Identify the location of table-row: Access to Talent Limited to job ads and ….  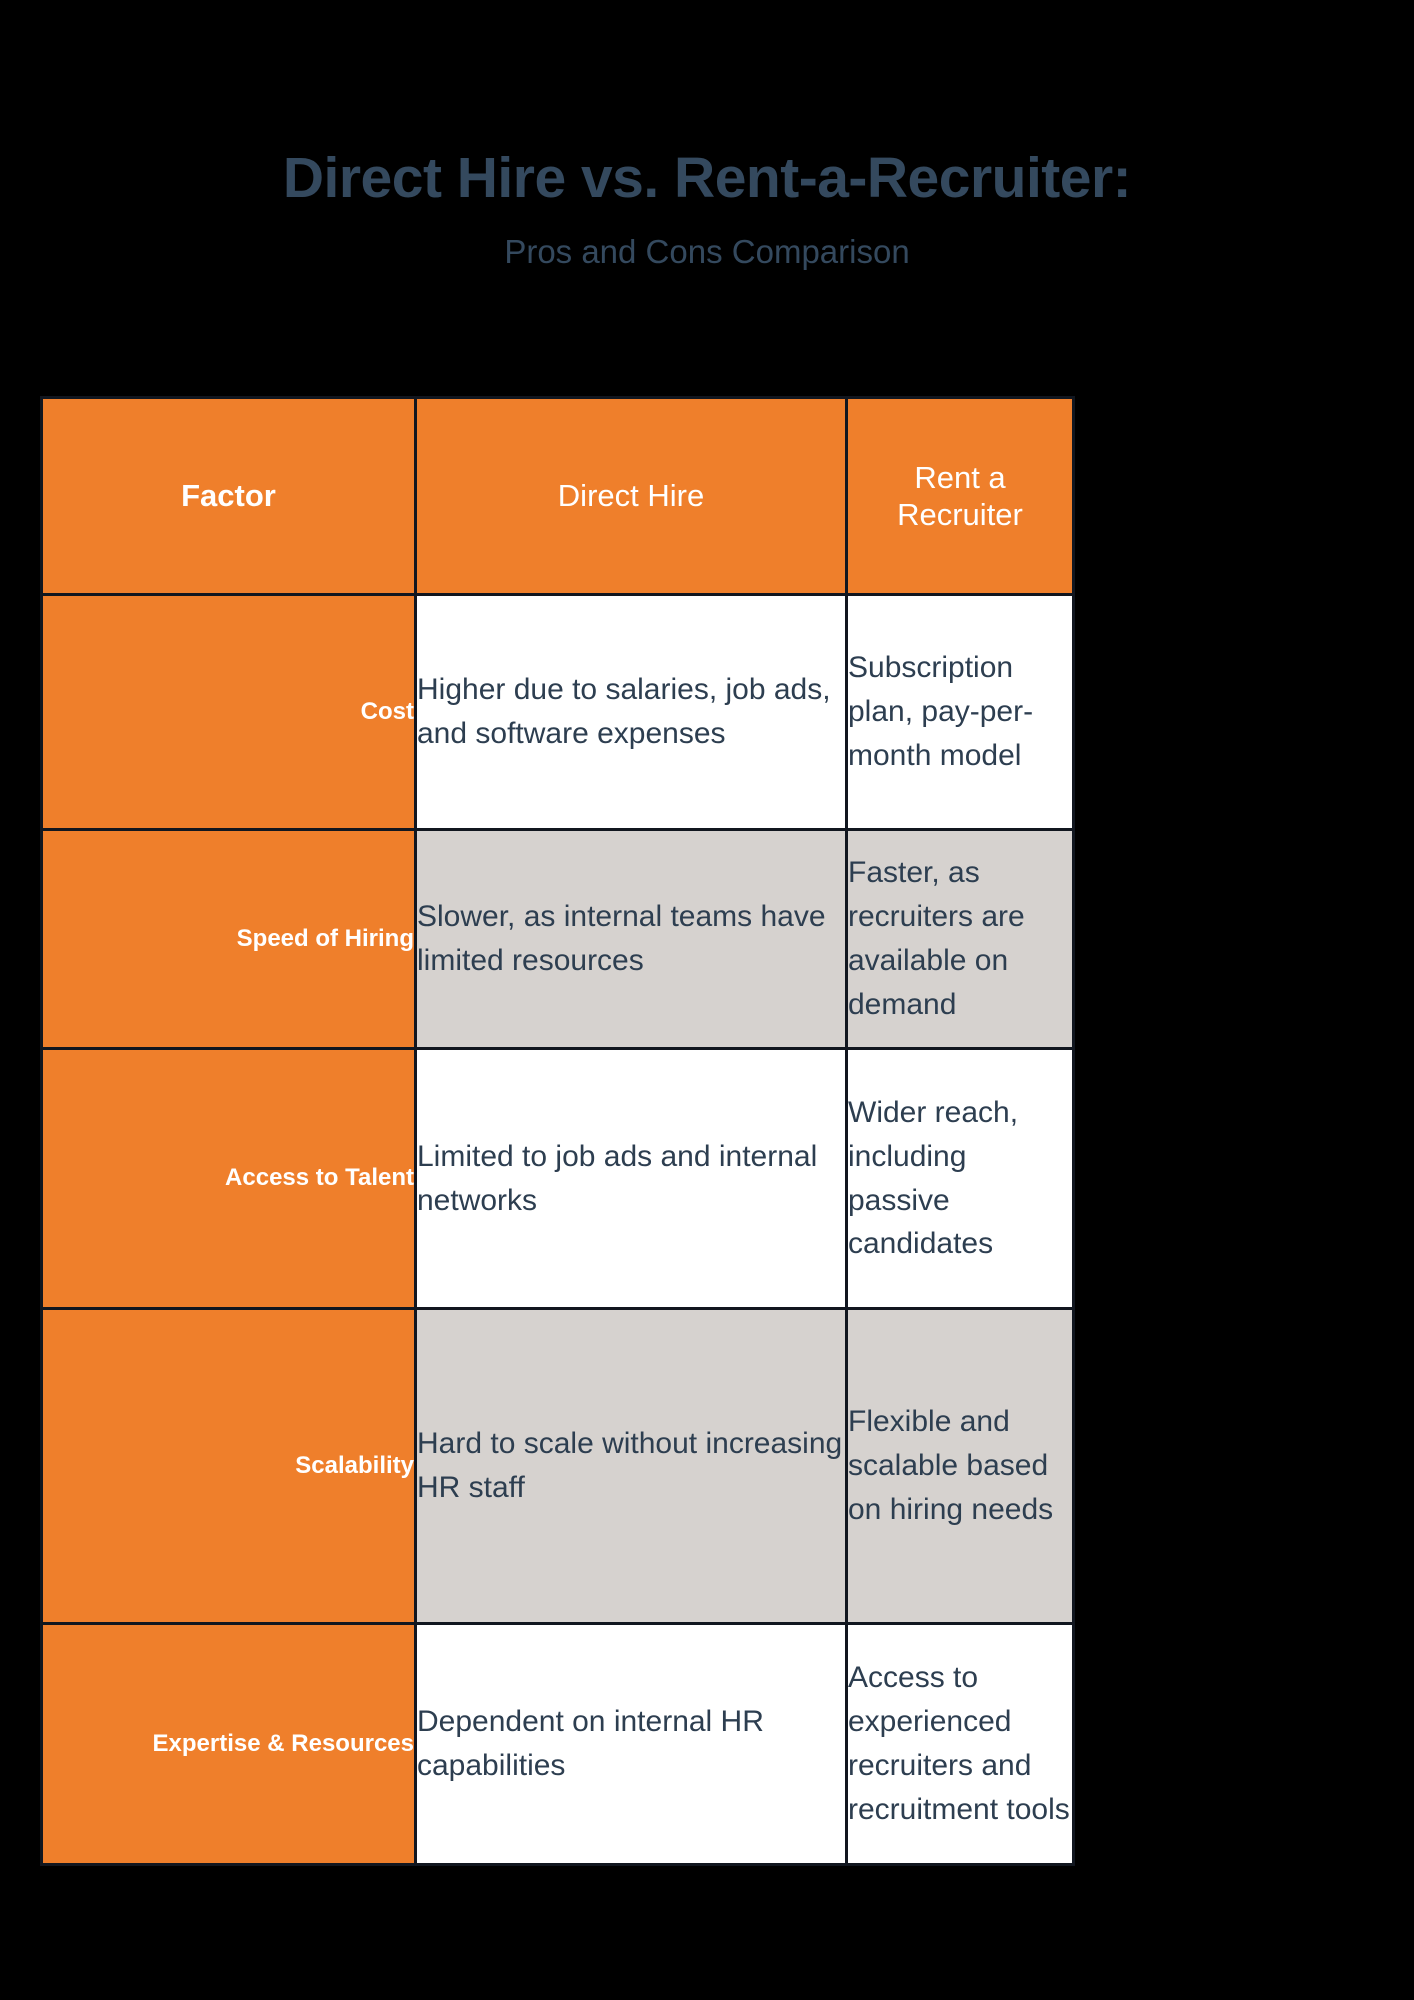
(557, 1178).